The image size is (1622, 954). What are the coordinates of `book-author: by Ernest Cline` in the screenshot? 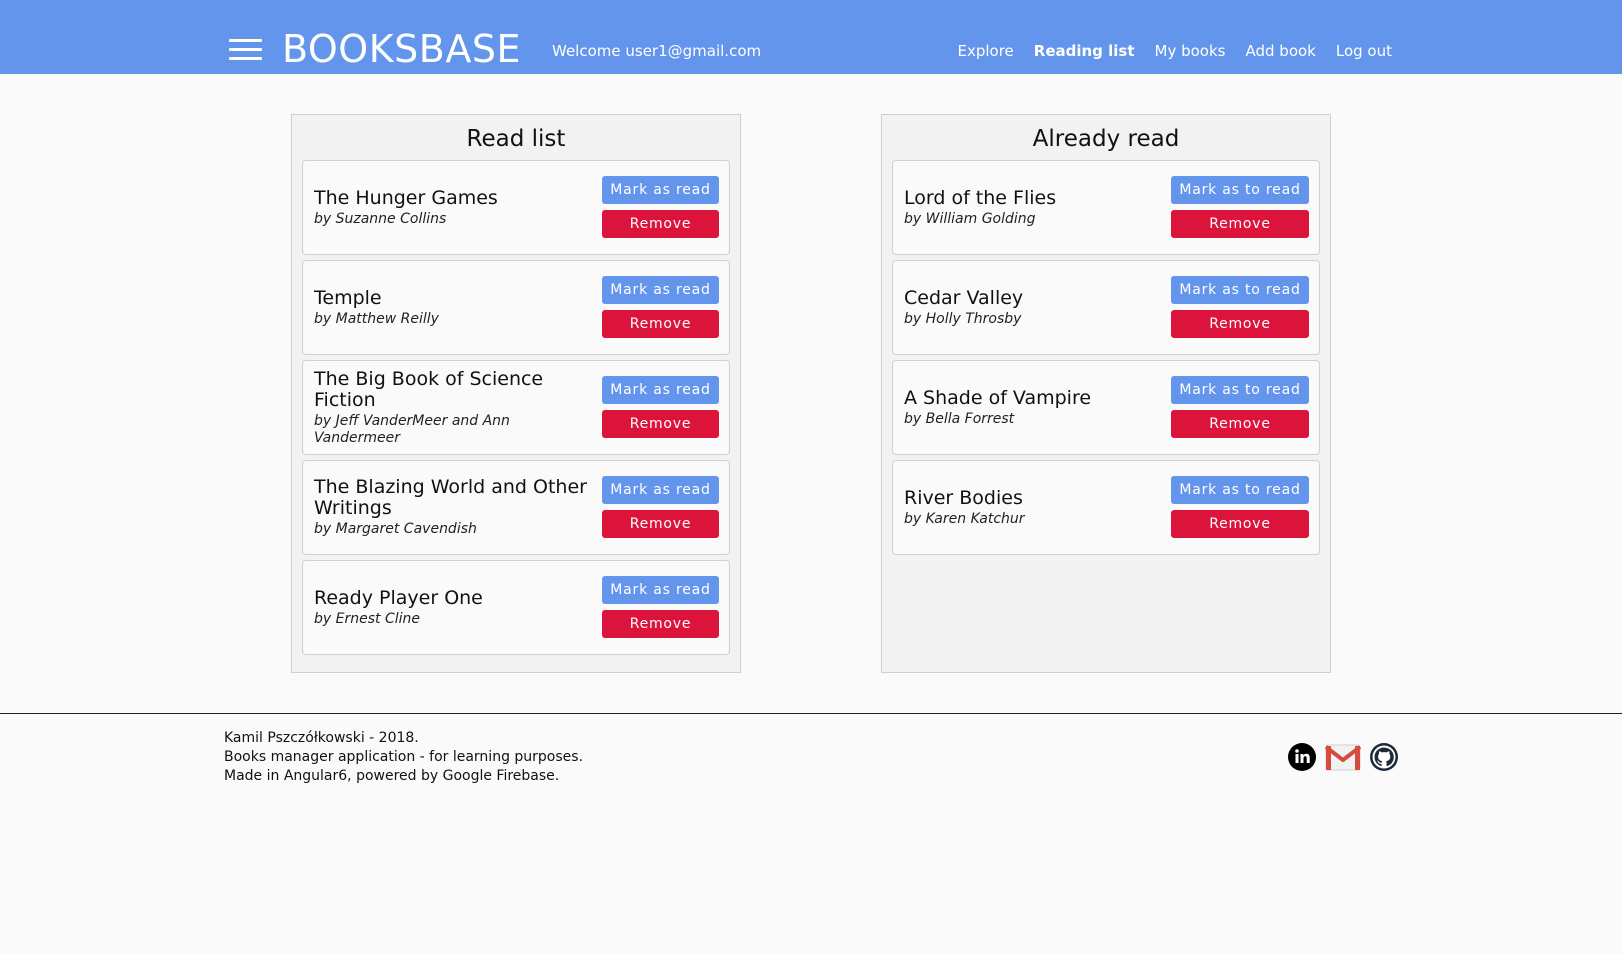 It's located at (367, 618).